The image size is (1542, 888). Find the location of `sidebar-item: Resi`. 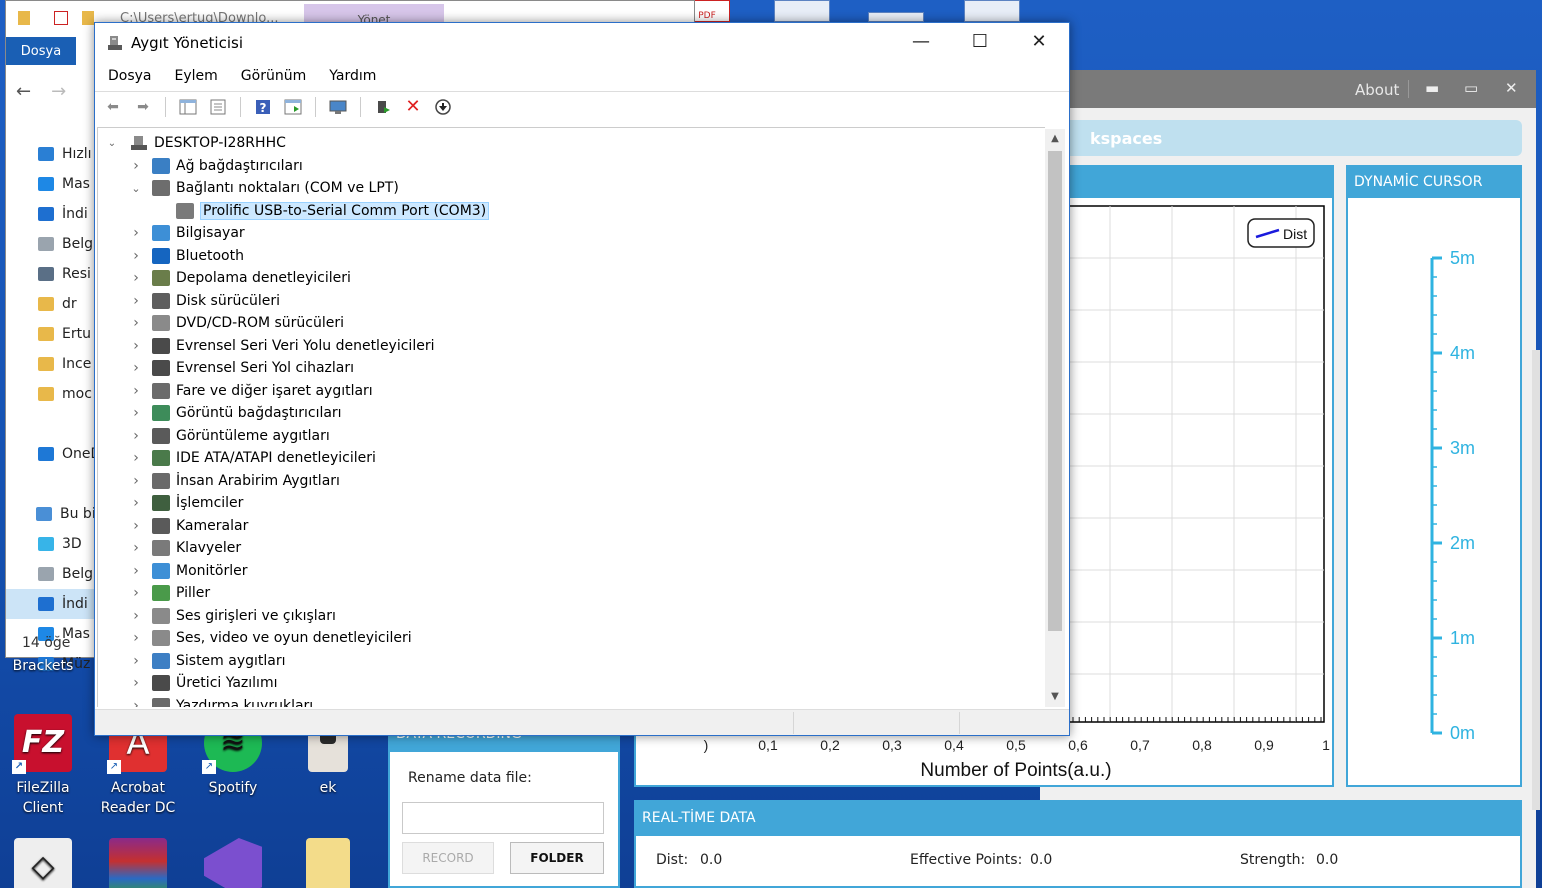

sidebar-item: Resi is located at coordinates (52, 274).